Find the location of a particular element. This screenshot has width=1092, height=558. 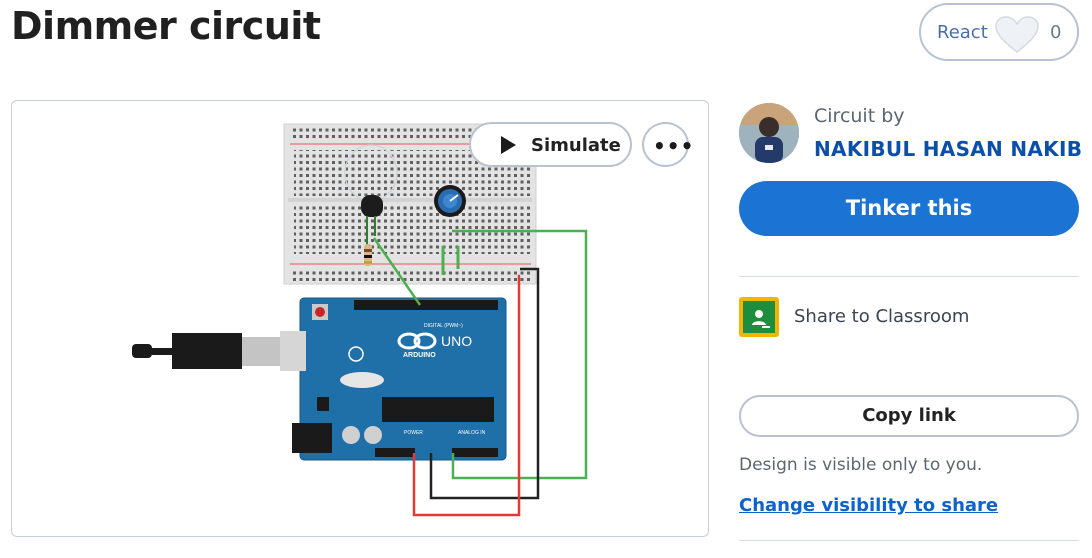

heart-icon is located at coordinates (1017, 34).